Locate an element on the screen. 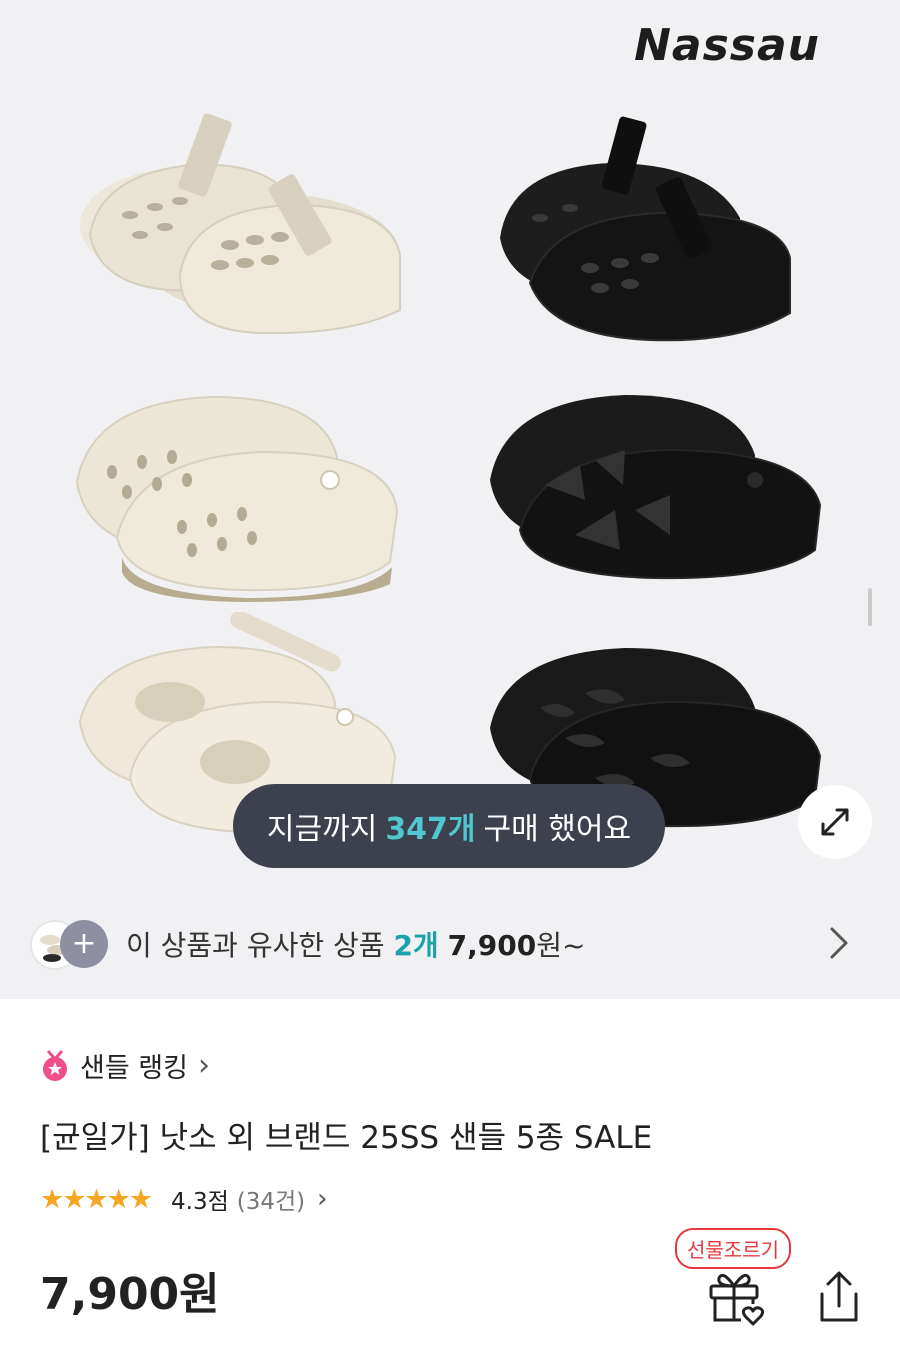  similar-price: 7,900 is located at coordinates (492, 945).